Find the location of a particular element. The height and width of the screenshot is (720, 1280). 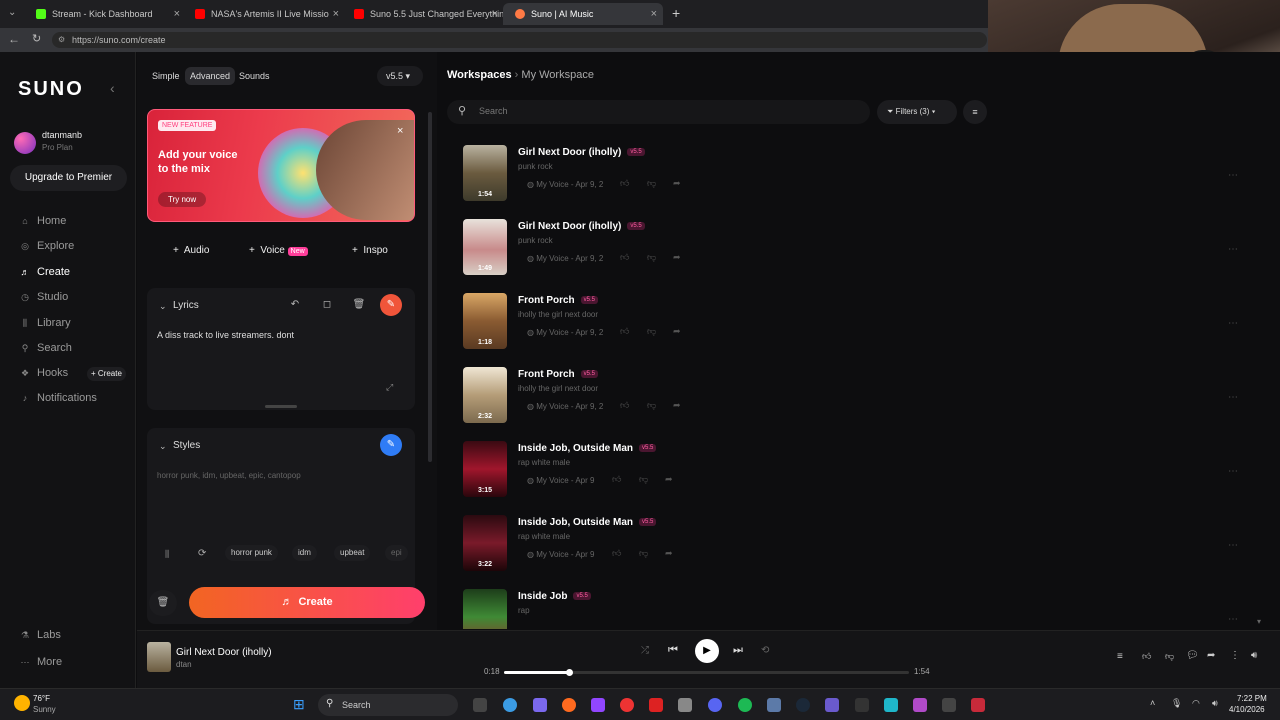

tab-search-icon: ⌄ is located at coordinates (12, 12).